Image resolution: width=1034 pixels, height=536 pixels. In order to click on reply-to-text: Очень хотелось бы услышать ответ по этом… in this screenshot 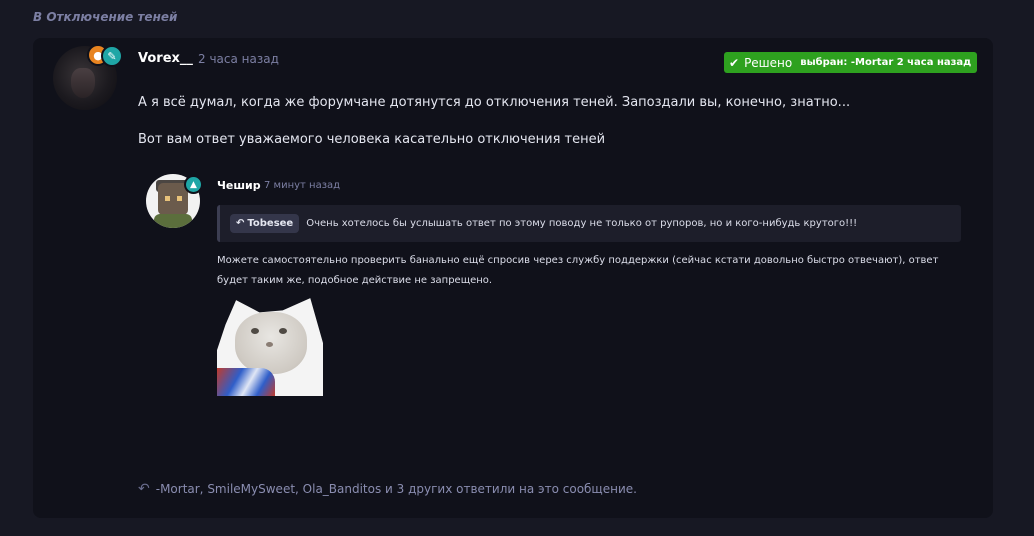, I will do `click(582, 223)`.